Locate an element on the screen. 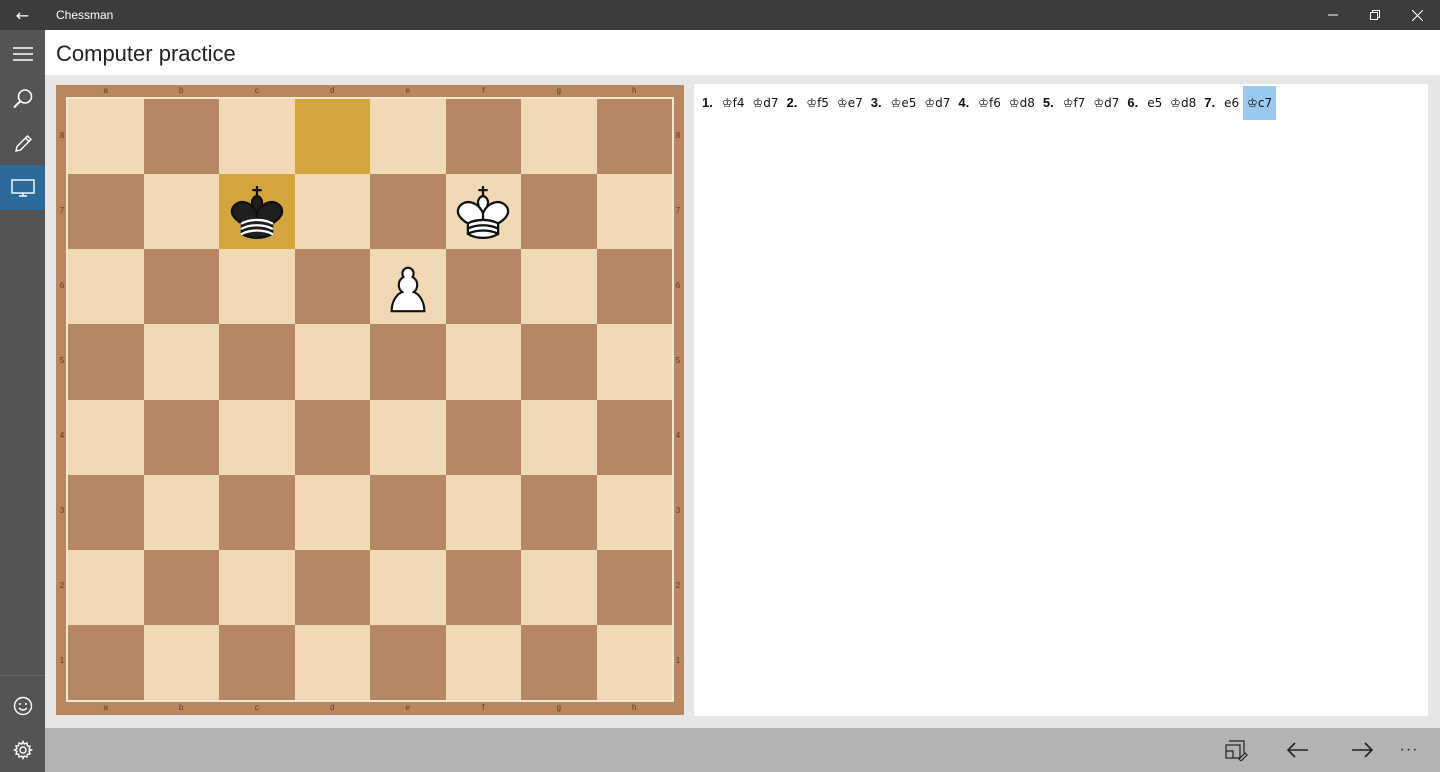  square-b4 is located at coordinates (181, 437).